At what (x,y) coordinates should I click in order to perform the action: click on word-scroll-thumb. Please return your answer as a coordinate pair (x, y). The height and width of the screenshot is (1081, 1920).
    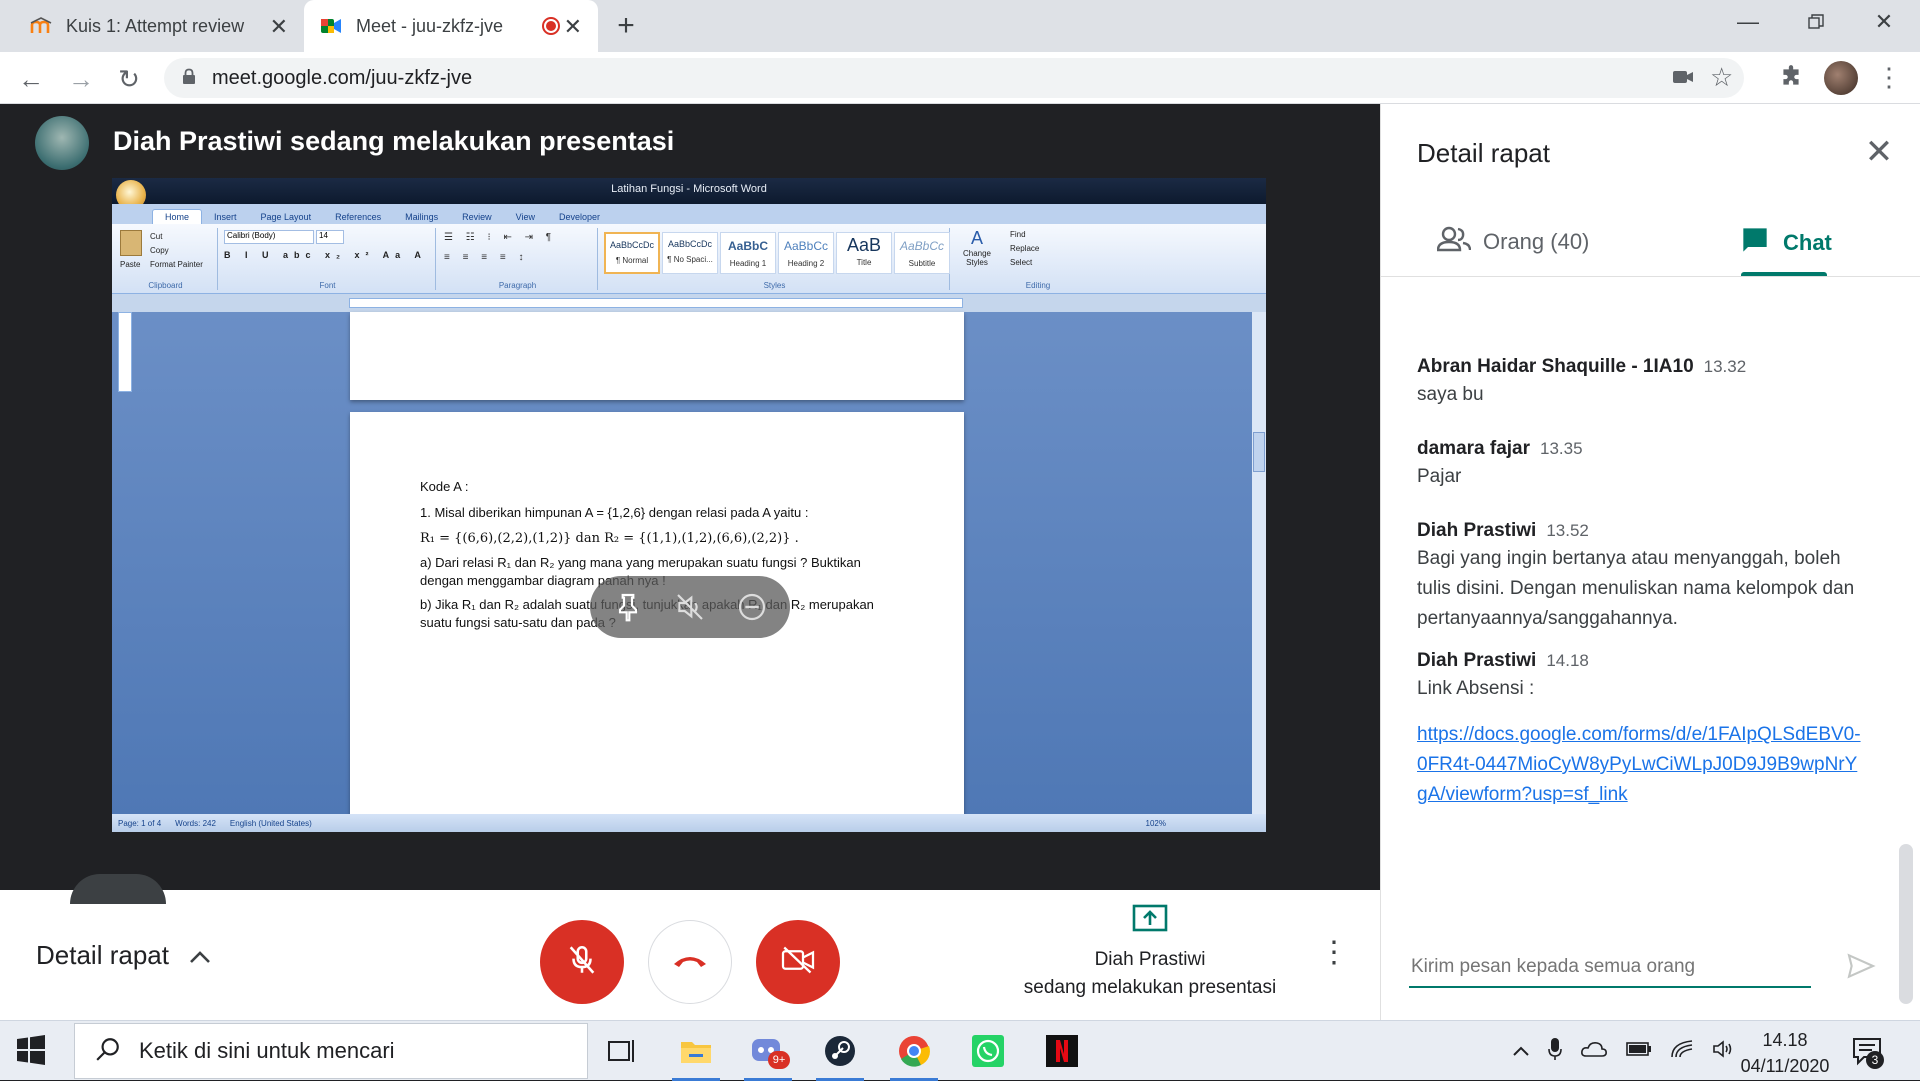
    Looking at the image, I should click on (1259, 452).